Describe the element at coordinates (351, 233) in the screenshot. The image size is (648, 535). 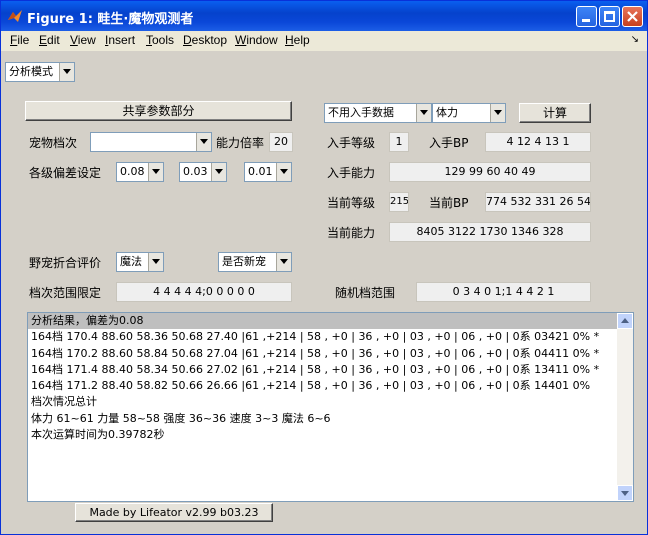
I see `current-ability-label: 当前能力` at that location.